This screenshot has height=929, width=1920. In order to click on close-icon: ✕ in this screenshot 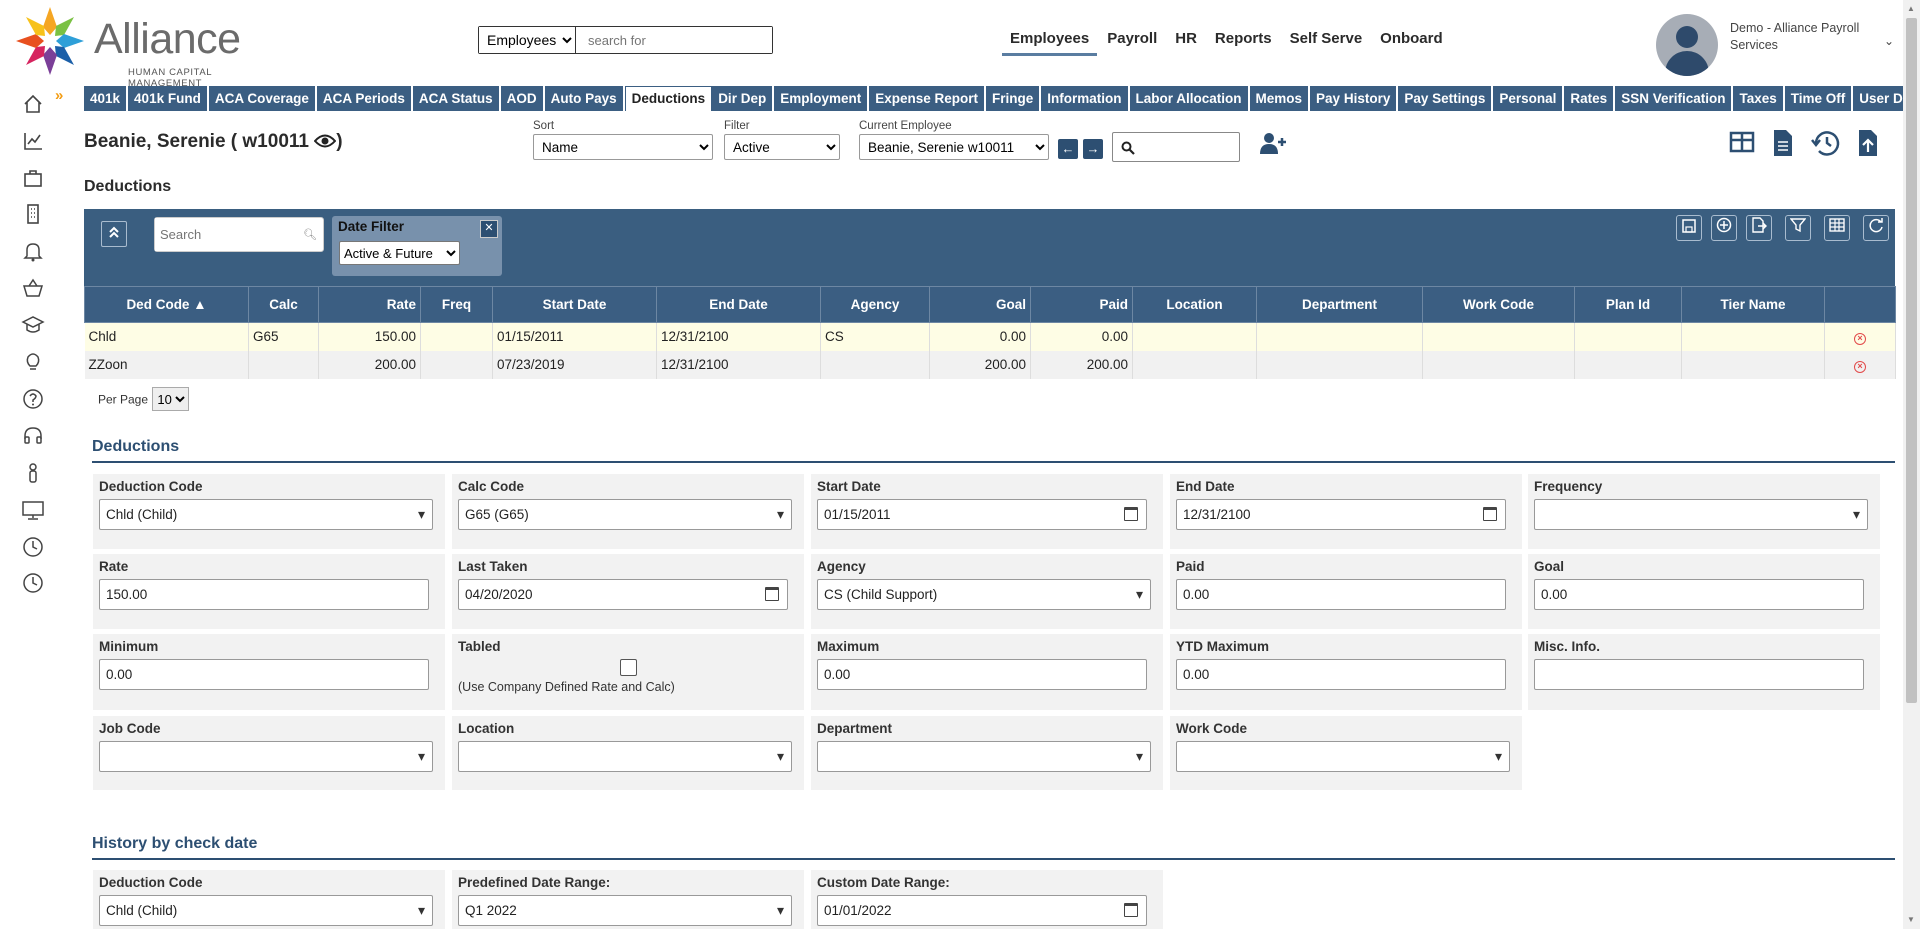, I will do `click(489, 229)`.